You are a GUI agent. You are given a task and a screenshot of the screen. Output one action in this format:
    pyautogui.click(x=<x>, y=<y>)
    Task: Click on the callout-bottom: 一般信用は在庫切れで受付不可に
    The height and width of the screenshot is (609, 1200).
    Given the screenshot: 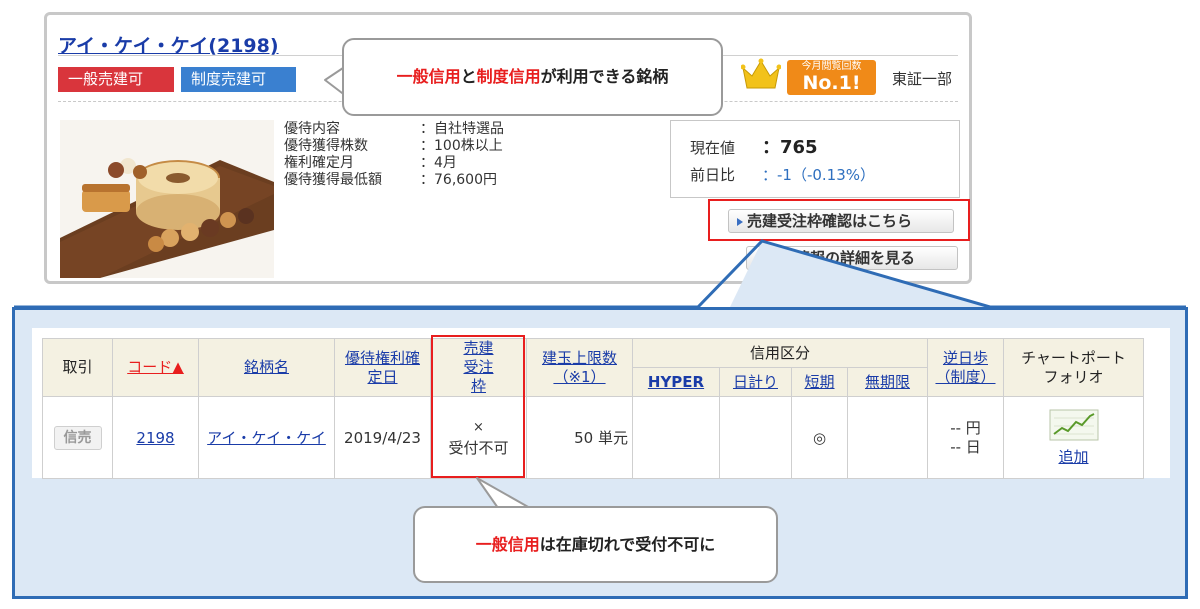 What is the action you would take?
    pyautogui.click(x=595, y=544)
    